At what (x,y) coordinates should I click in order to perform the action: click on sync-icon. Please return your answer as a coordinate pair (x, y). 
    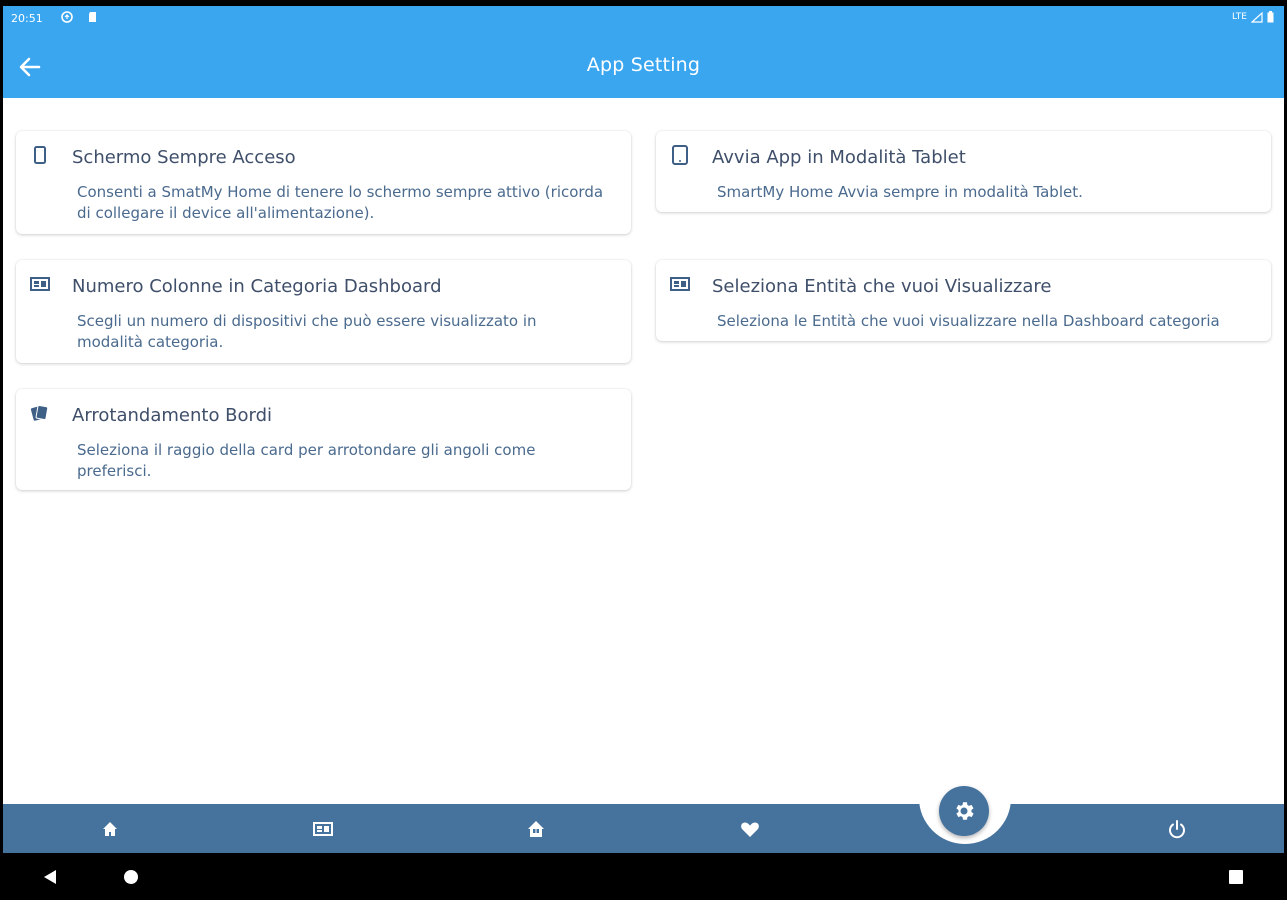
    Looking at the image, I should click on (67, 17).